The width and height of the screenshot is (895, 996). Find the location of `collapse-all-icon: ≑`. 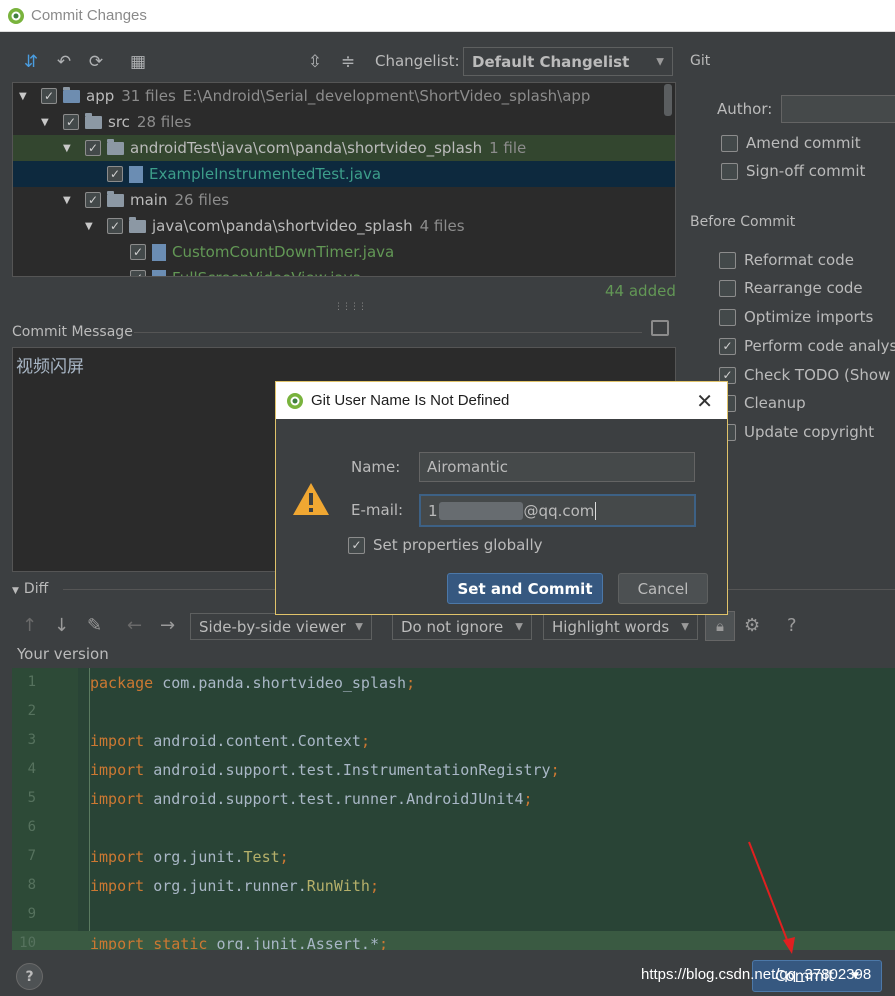

collapse-all-icon: ≑ is located at coordinates (348, 62).